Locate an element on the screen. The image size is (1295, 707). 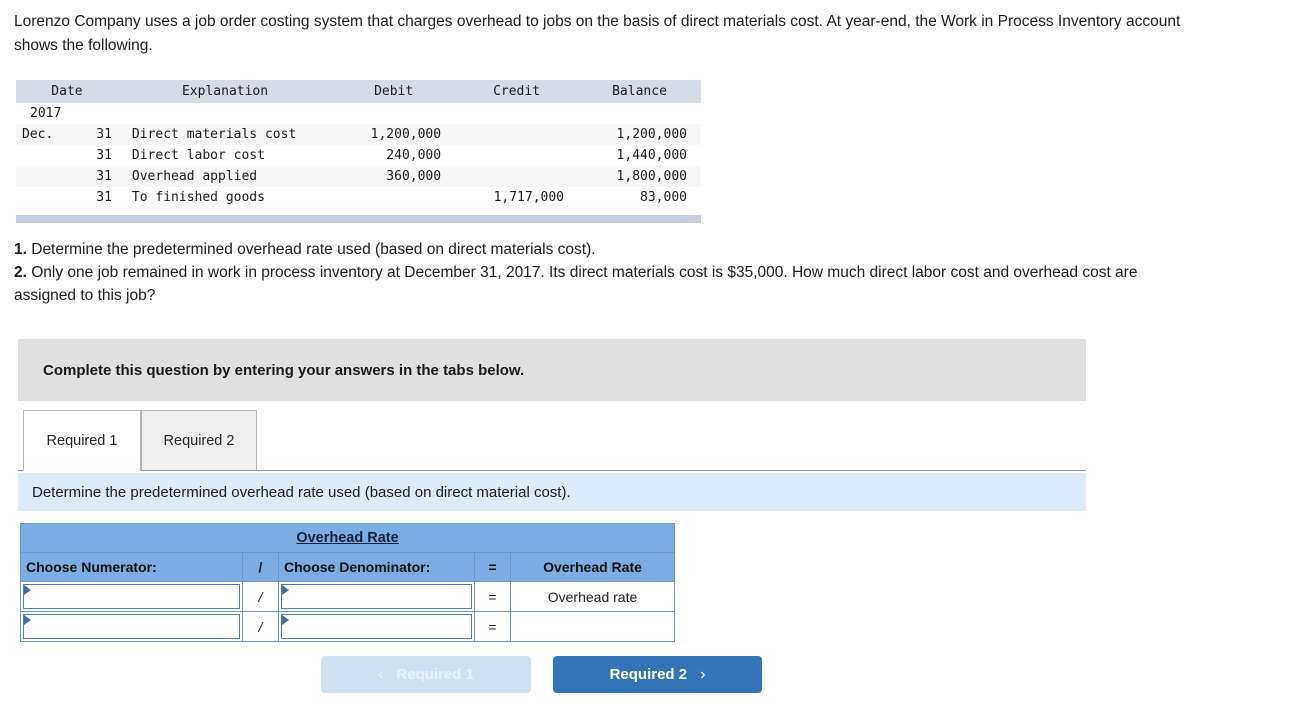
row-debit: 1,200,000 is located at coordinates (394, 134).